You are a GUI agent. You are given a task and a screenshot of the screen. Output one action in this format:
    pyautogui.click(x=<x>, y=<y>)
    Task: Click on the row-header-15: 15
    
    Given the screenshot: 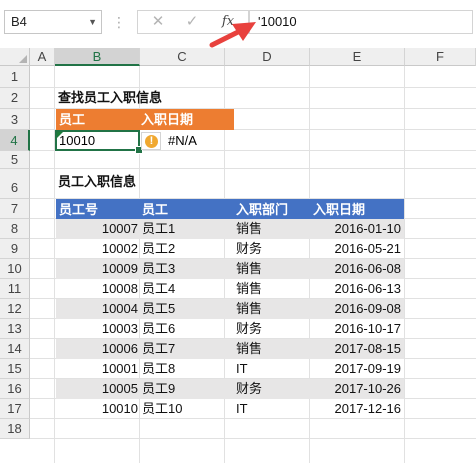 What is the action you would take?
    pyautogui.click(x=15, y=369)
    